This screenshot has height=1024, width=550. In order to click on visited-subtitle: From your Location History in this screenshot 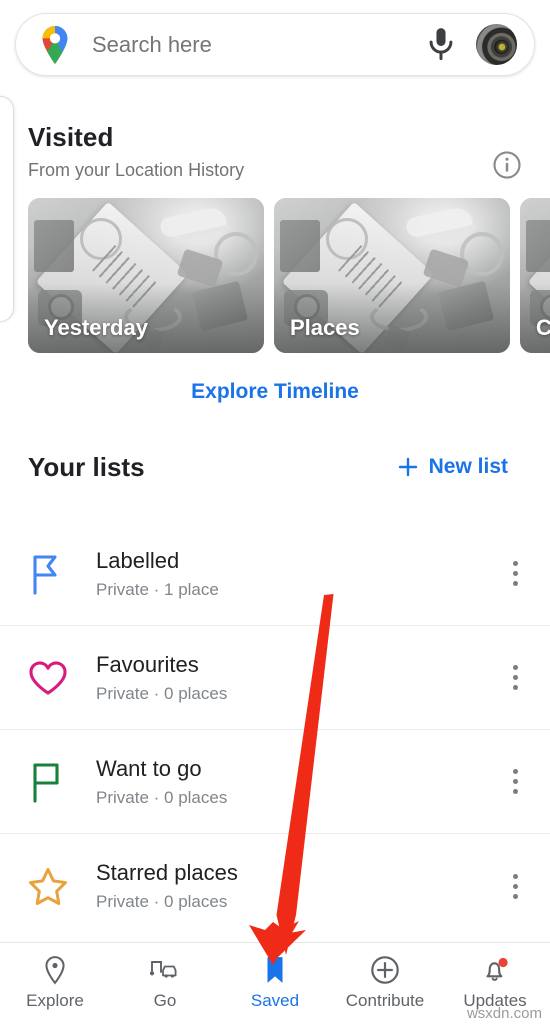, I will do `click(136, 170)`.